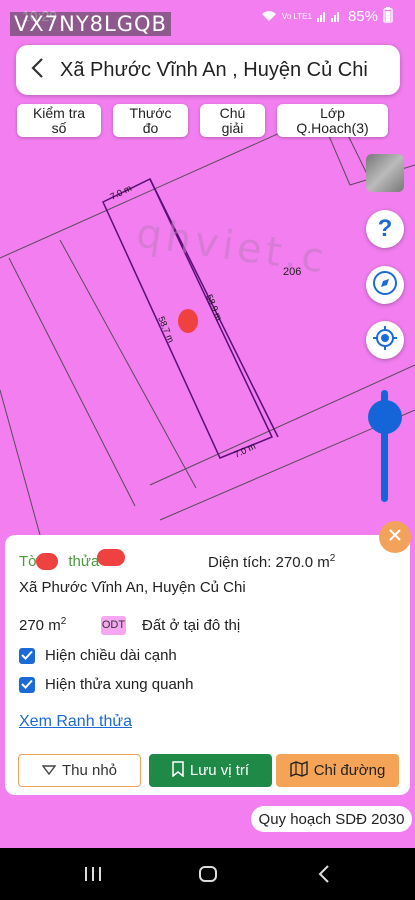 Image resolution: width=415 pixels, height=900 pixels. I want to click on selected-parcel-marker, so click(188, 321).